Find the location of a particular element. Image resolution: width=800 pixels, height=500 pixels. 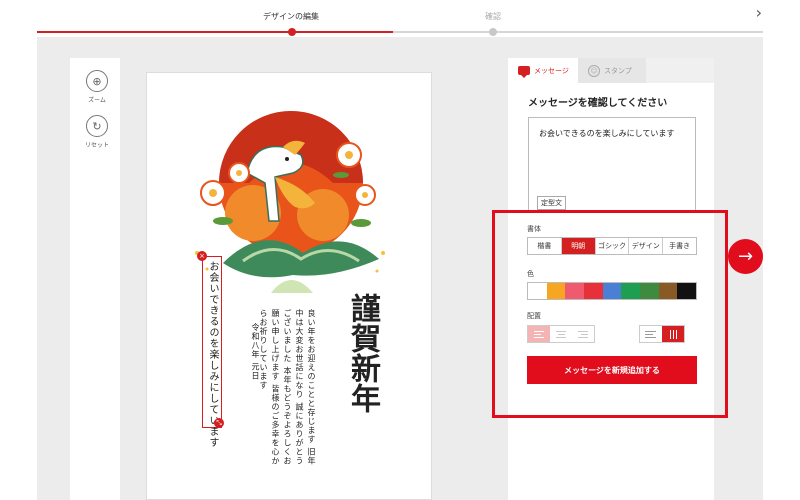

tab-message: メッセージ is located at coordinates (543, 70).